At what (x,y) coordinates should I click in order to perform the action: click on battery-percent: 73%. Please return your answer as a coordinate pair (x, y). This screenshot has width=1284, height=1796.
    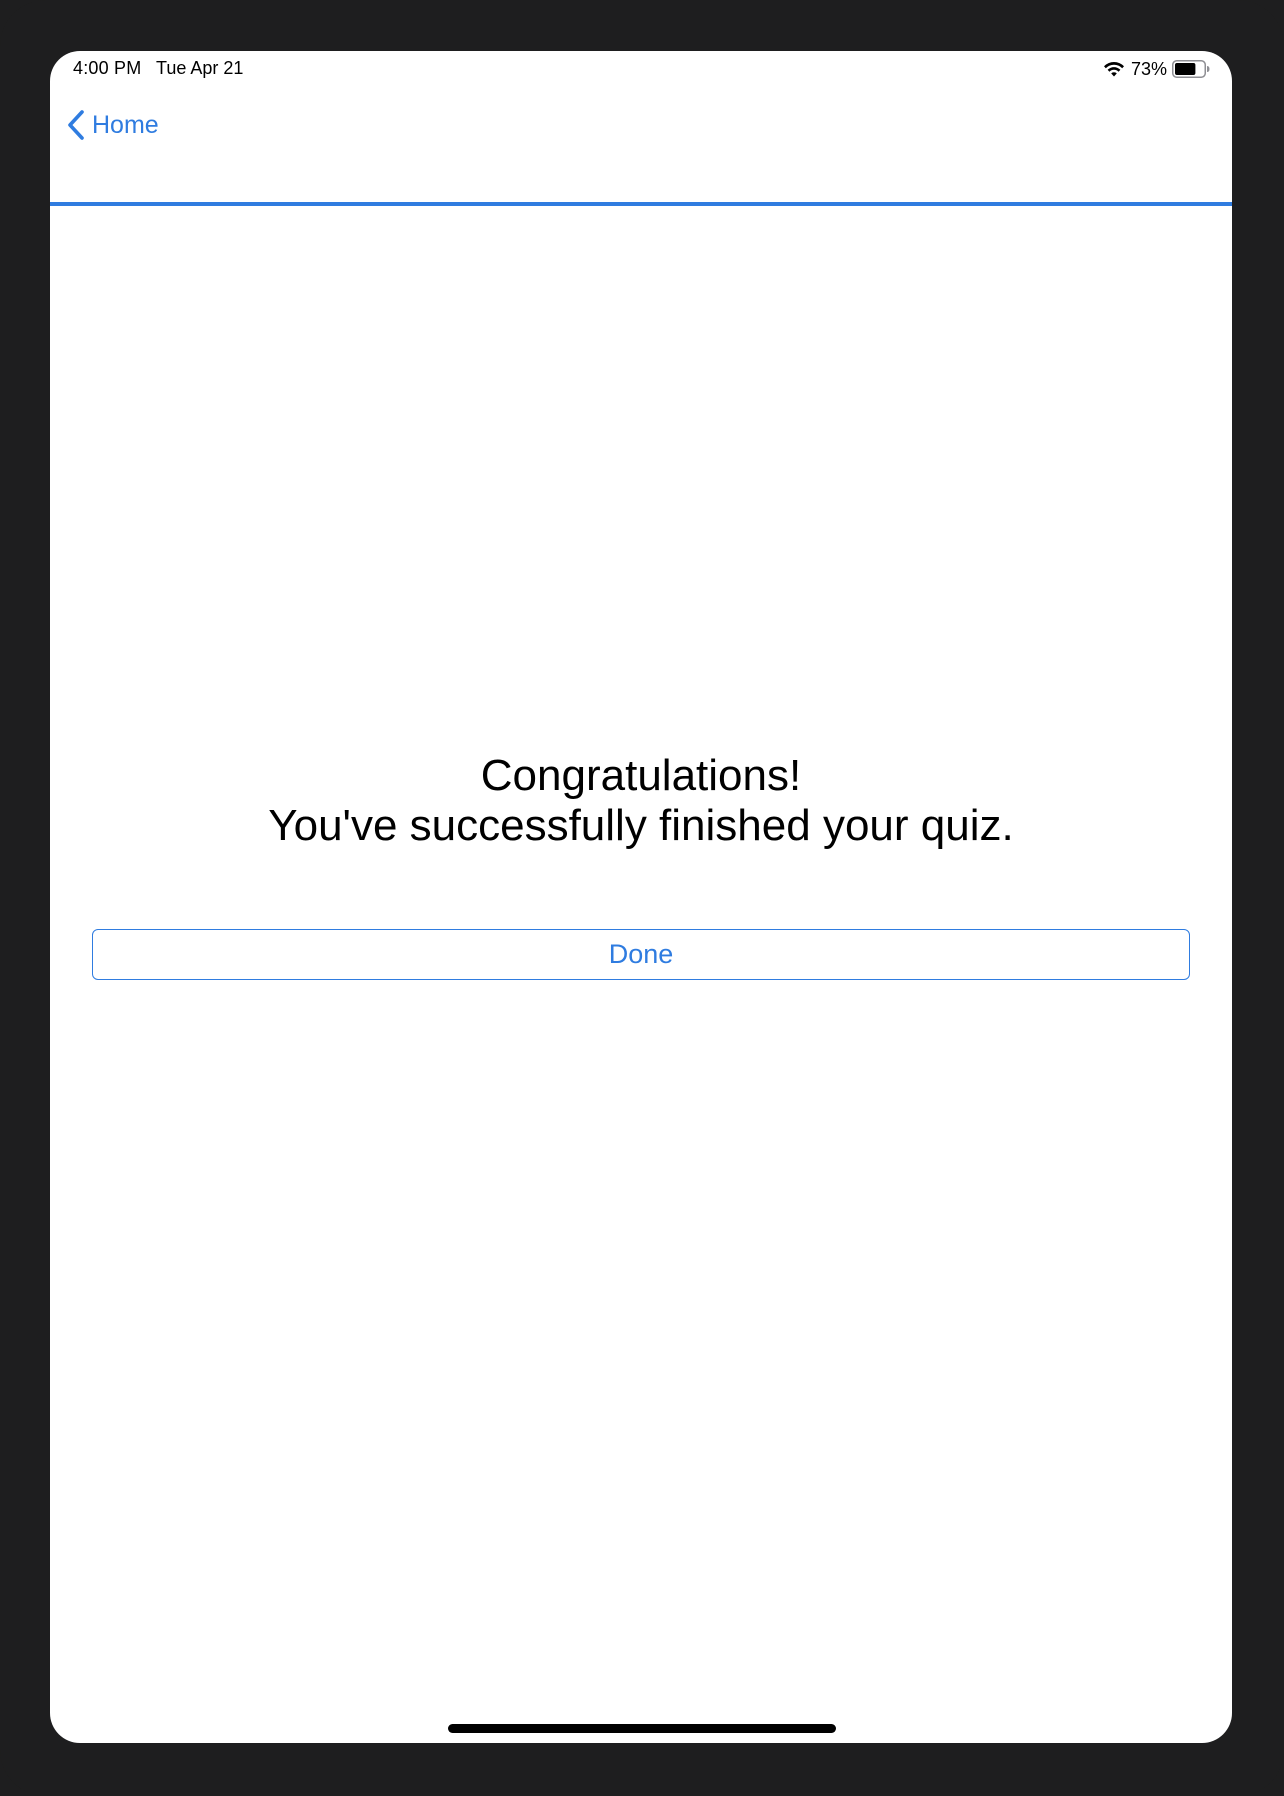
    Looking at the image, I should click on (1148, 68).